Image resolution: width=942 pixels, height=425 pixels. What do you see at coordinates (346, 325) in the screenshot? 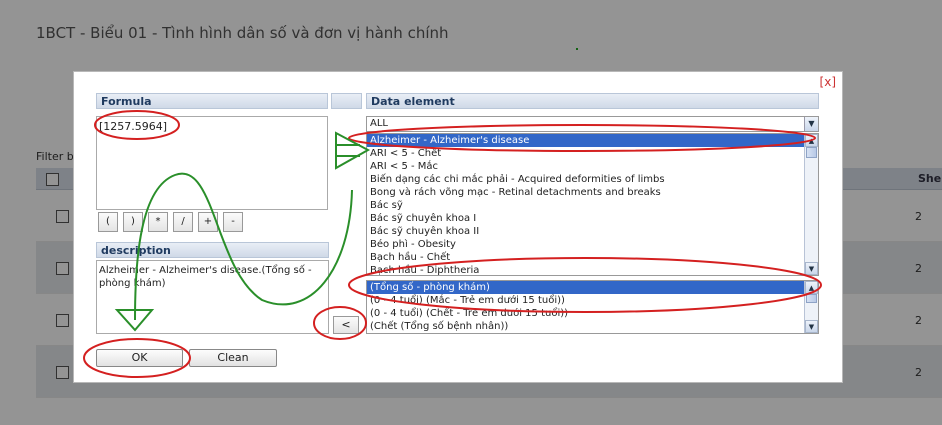
I see `insert-arrow-button: <` at bounding box center [346, 325].